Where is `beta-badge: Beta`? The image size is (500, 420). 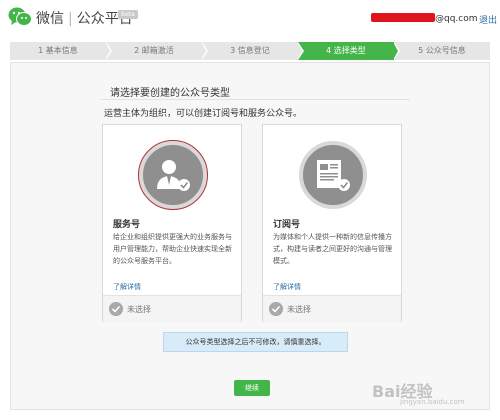 beta-badge: Beta is located at coordinates (128, 14).